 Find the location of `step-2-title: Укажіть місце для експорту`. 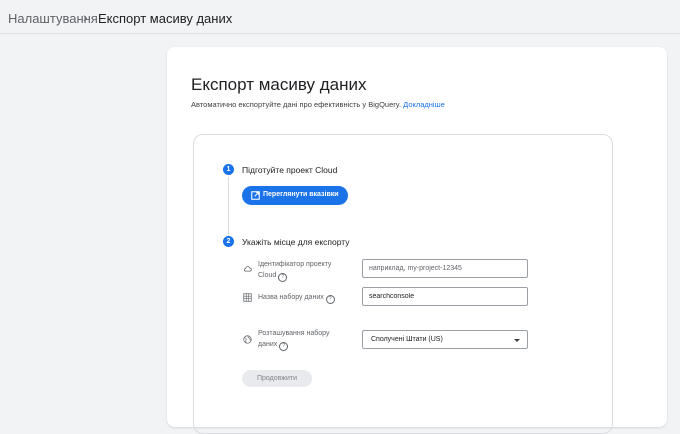

step-2-title: Укажіть місце для експорту is located at coordinates (296, 242).